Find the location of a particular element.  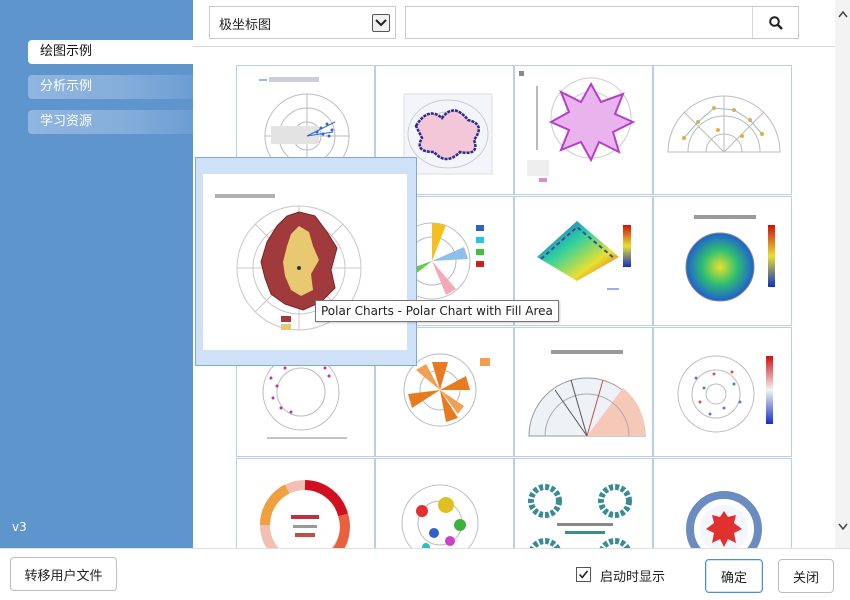

scrollbar-thumb is located at coordinates (842, 268).